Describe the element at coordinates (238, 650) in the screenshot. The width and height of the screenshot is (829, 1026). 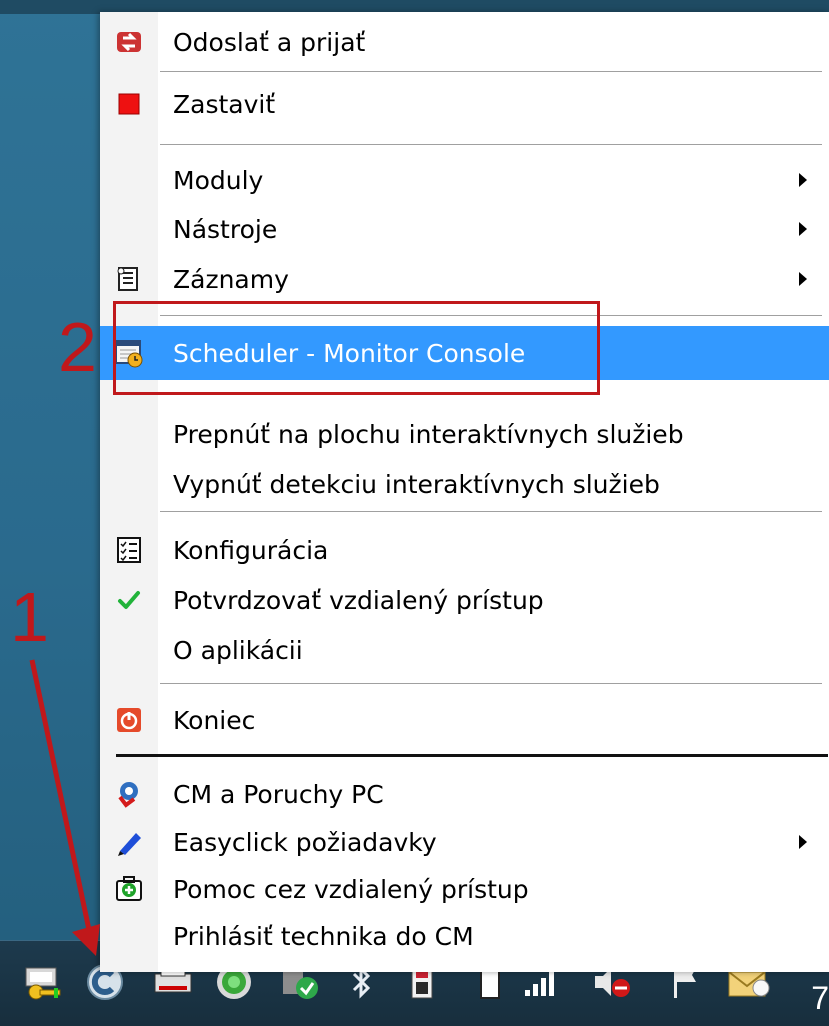
I see `menu-item-label: O aplikácii` at that location.